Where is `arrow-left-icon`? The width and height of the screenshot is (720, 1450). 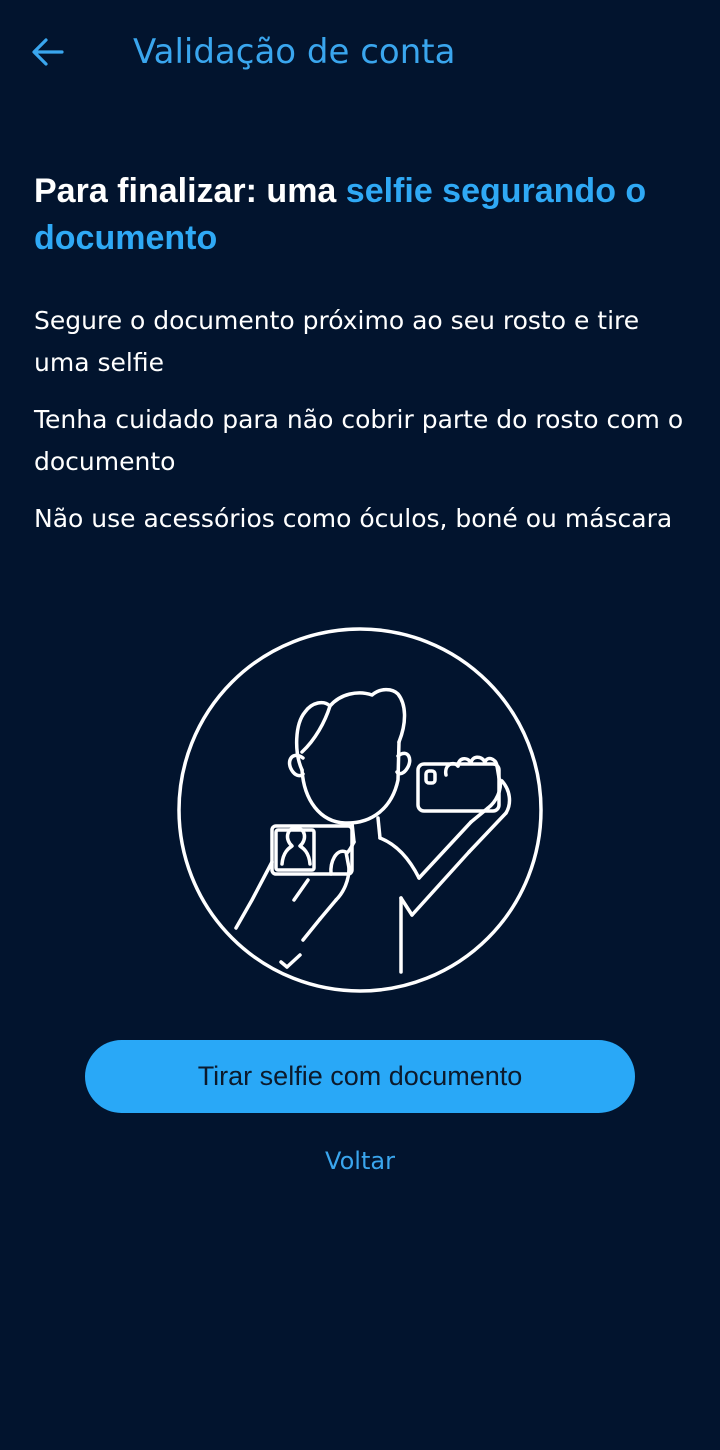
arrow-left-icon is located at coordinates (48, 52).